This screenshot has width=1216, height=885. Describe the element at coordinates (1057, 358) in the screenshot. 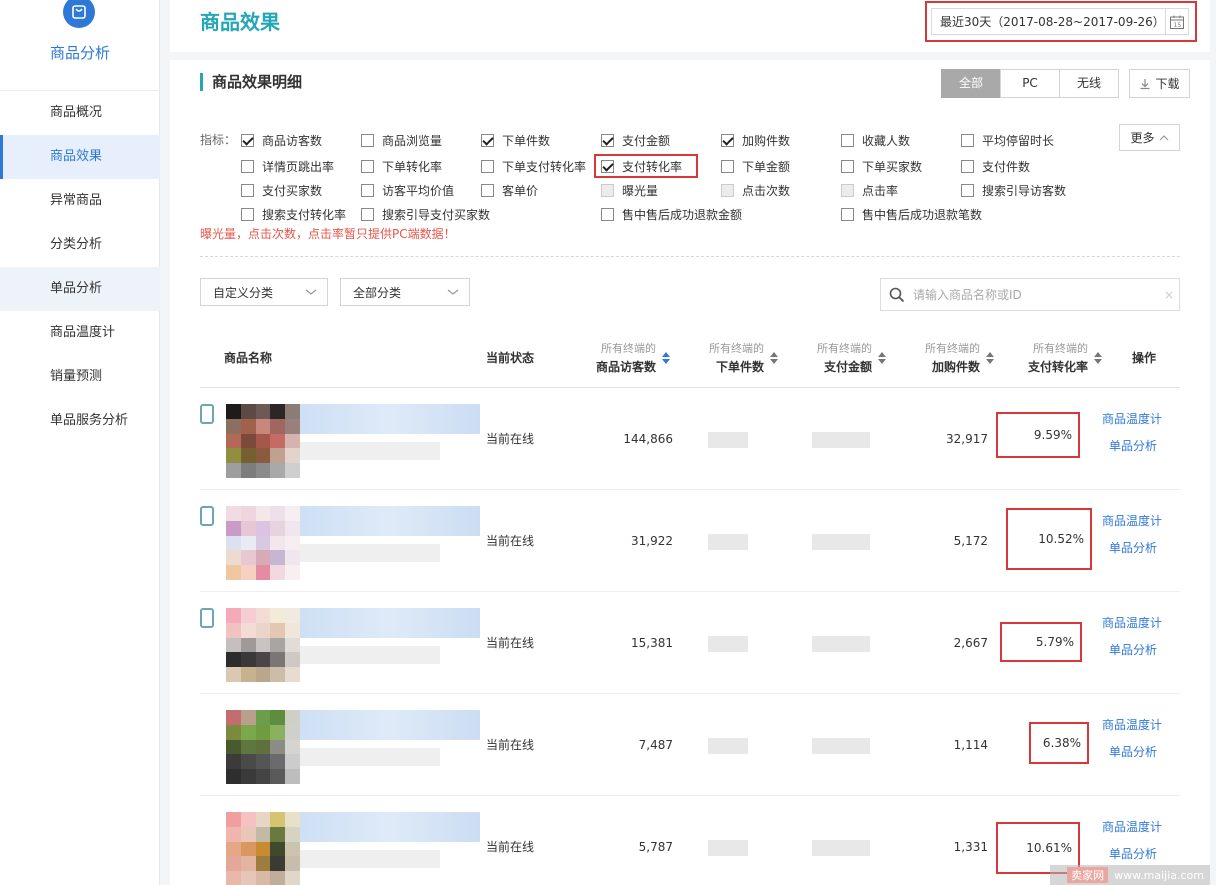

I see `col-pay-rate: 所有终端的 支付转化率` at that location.